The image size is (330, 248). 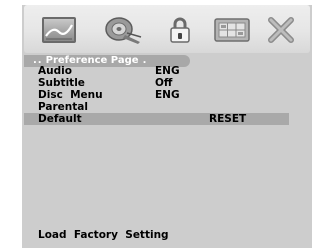 I want to click on video-setup-icon, so click(x=232, y=30).